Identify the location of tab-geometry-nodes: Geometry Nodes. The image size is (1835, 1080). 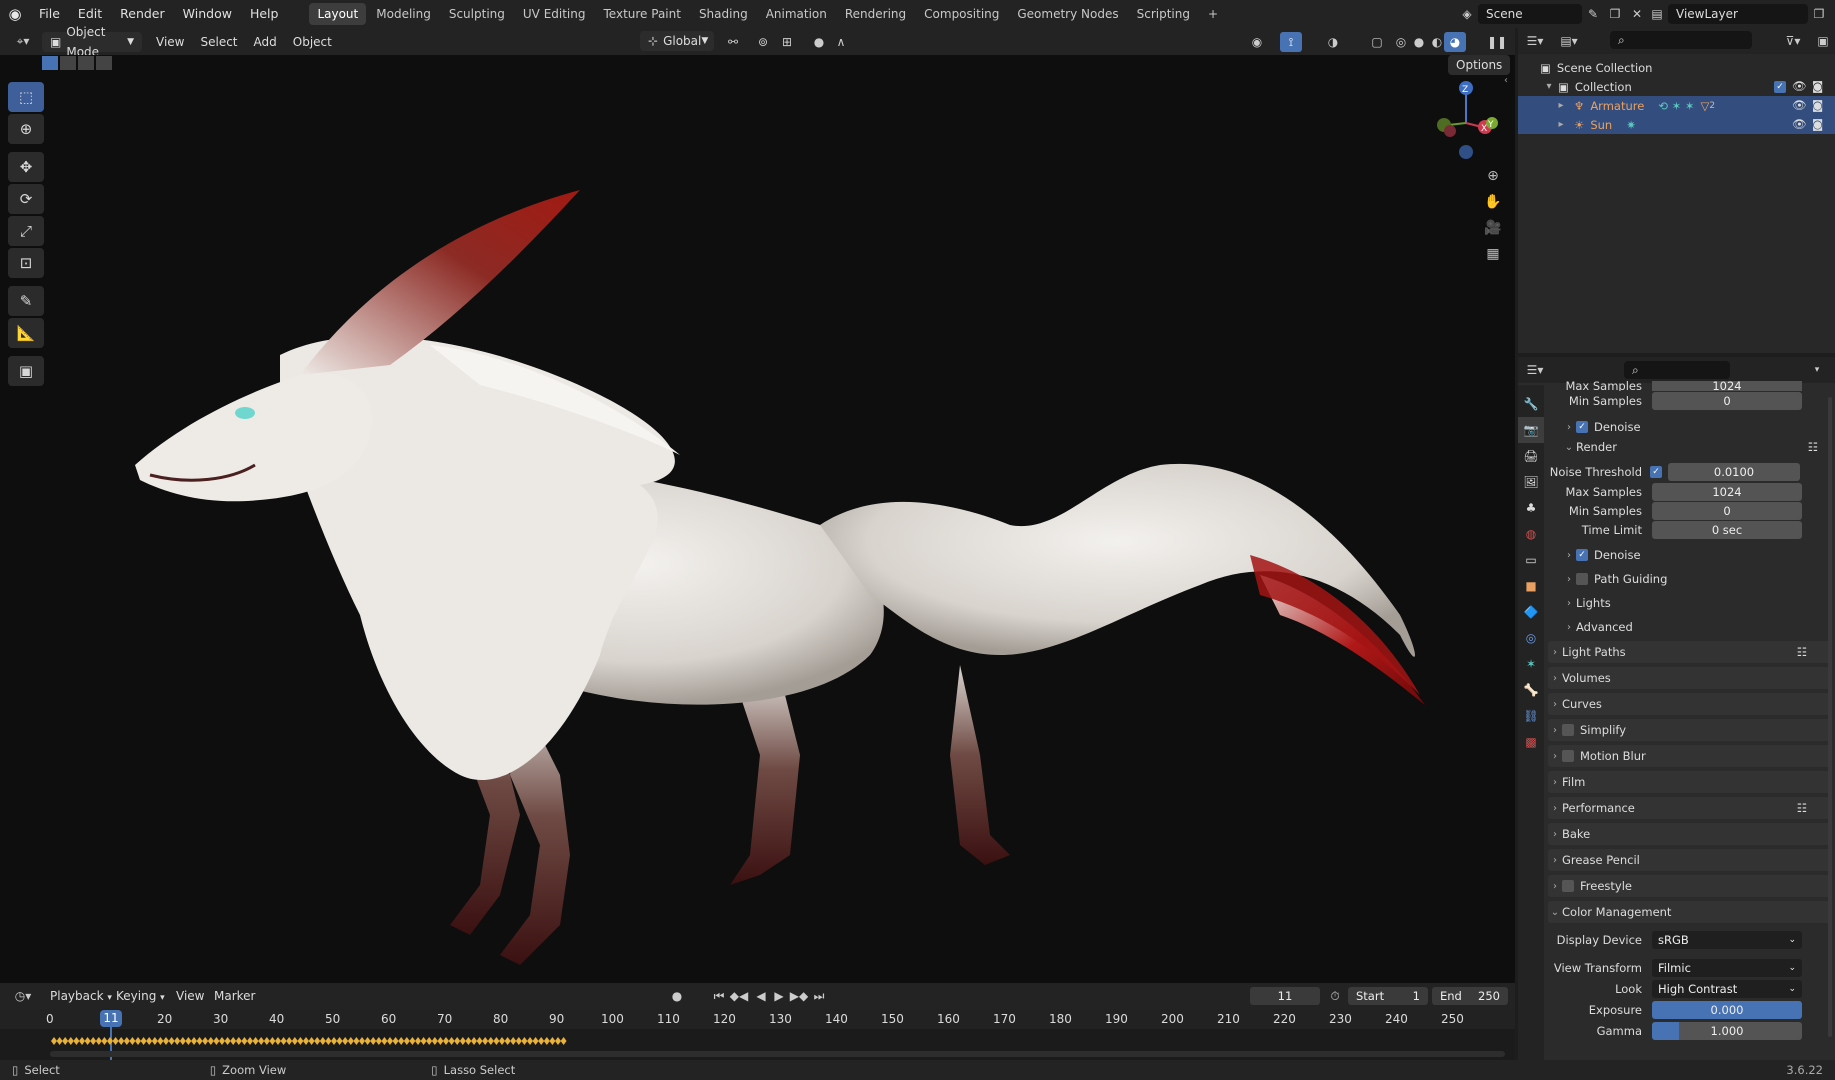
(1067, 14).